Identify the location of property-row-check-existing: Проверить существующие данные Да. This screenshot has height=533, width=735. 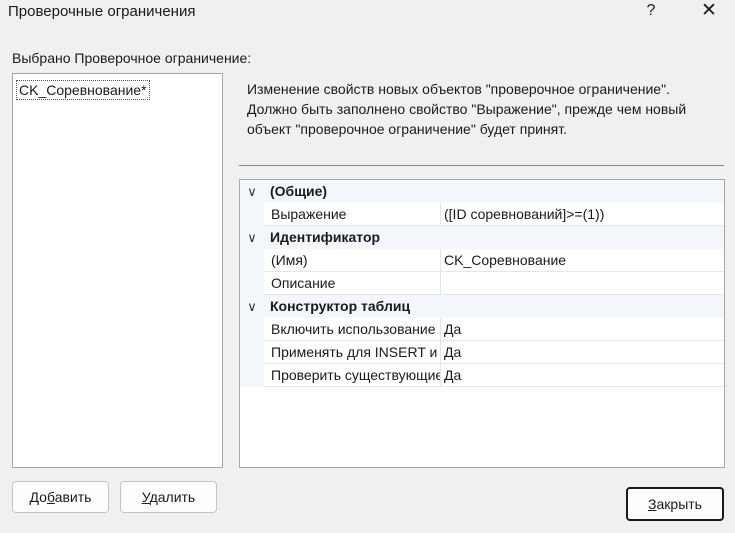
(482, 375).